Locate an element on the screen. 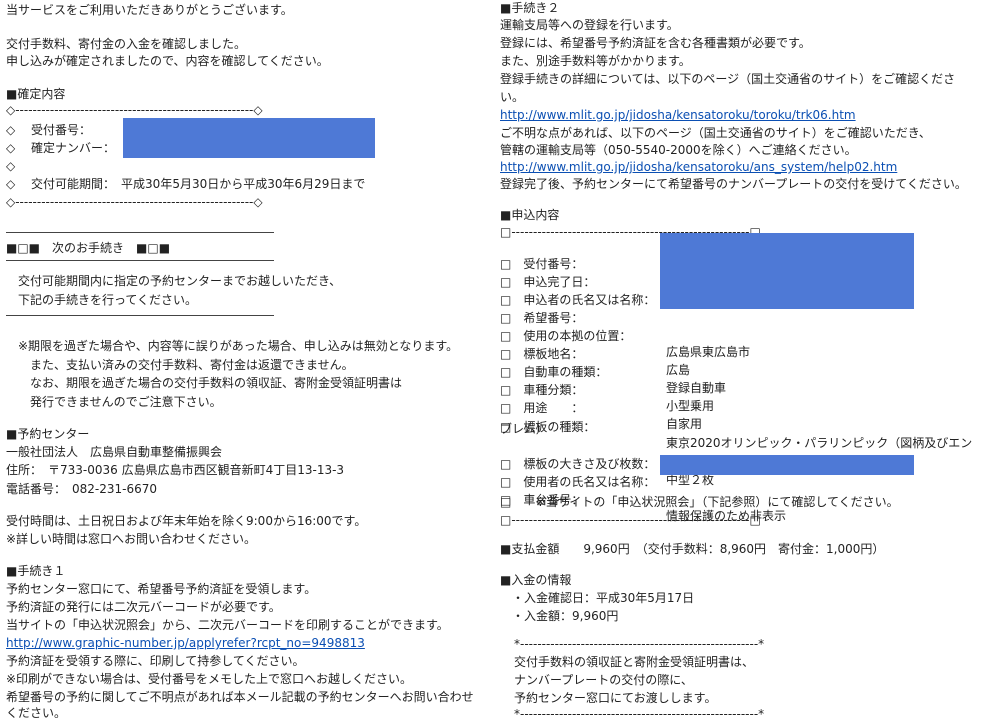 The image size is (984, 722). center-address: 住所： 〒733-0036 広島県広島市西区観音新町4丁目13-13-3 is located at coordinates (175, 470).